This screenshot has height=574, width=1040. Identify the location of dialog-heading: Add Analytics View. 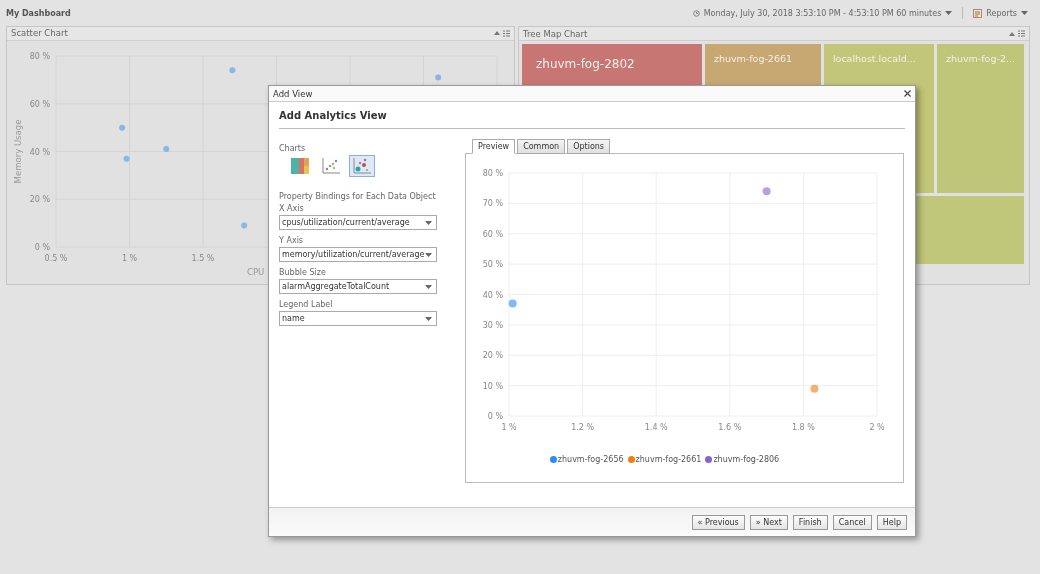
(592, 118).